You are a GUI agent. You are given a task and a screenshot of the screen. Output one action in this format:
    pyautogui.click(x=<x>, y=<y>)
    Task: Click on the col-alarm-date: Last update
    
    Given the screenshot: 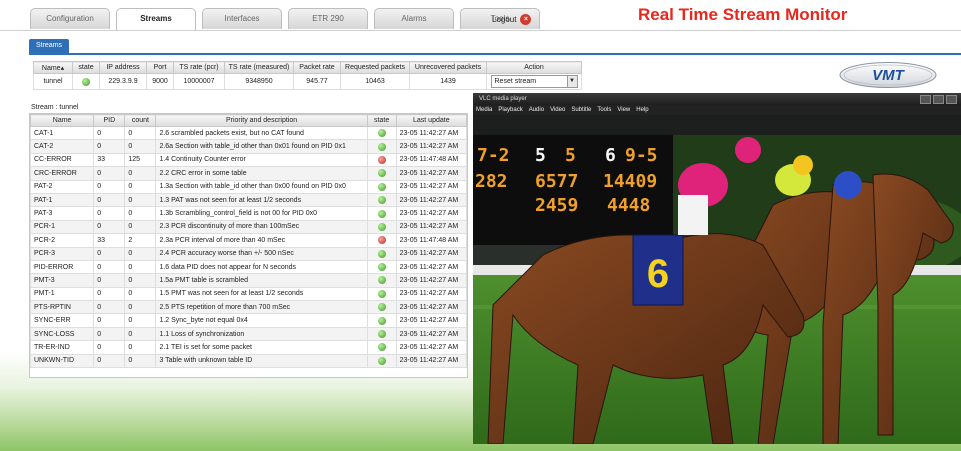 What is the action you would take?
    pyautogui.click(x=431, y=120)
    